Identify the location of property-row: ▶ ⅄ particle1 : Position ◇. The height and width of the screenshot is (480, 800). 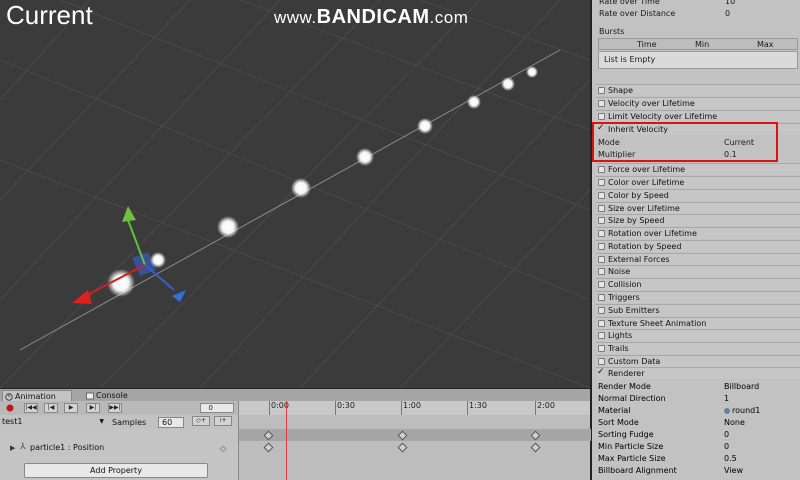
(119, 448).